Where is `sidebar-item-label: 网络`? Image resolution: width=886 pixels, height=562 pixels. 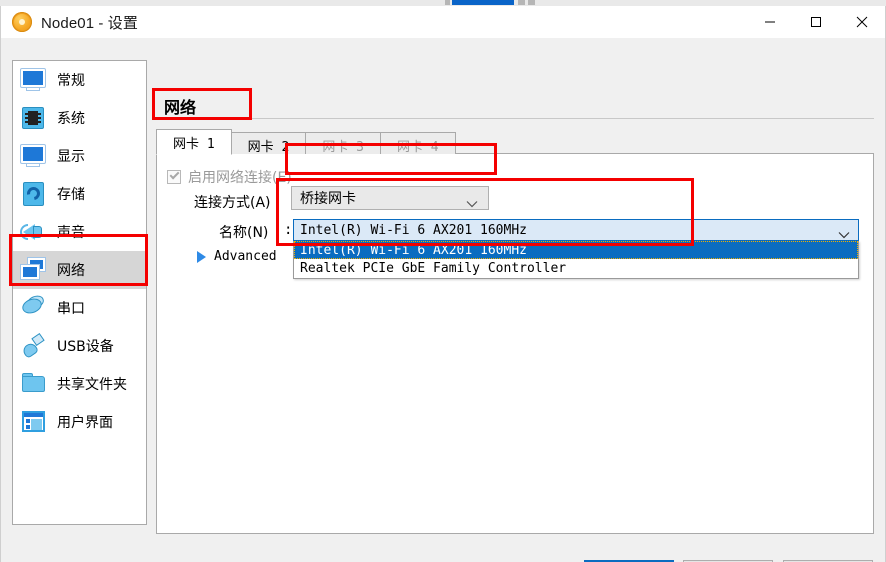 sidebar-item-label: 网络 is located at coordinates (71, 271).